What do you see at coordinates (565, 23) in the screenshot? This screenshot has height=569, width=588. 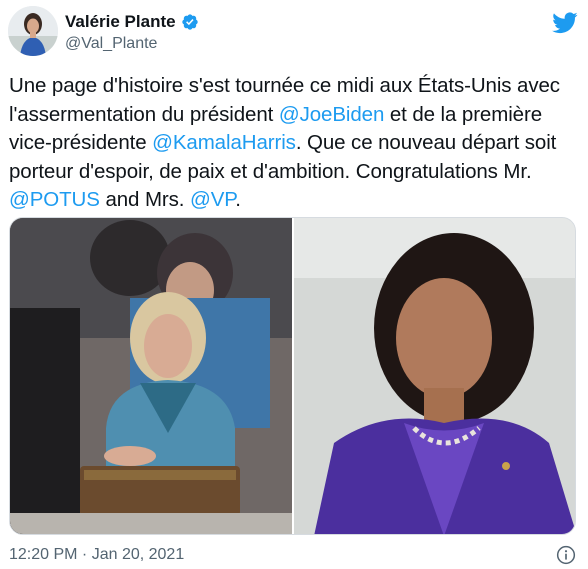 I see `twitter-bird-icon` at bounding box center [565, 23].